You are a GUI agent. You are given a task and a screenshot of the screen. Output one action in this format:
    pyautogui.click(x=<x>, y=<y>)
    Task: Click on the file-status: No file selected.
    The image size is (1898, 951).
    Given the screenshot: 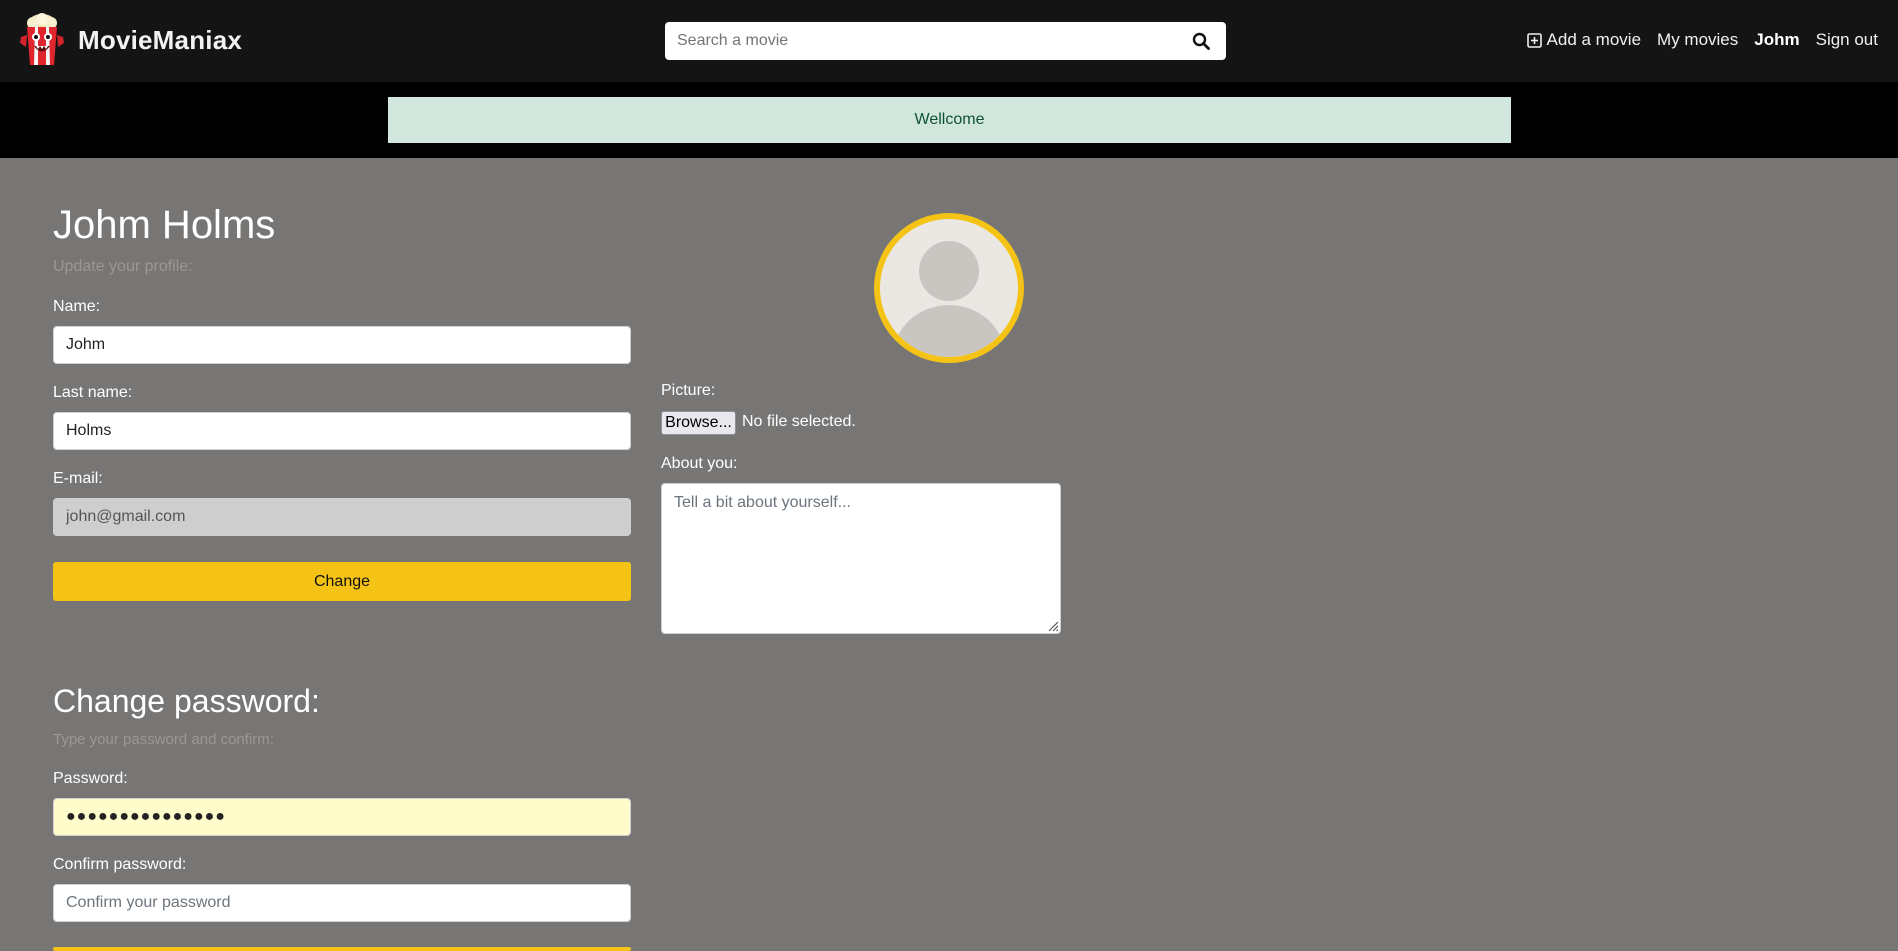 What is the action you would take?
    pyautogui.click(x=799, y=421)
    